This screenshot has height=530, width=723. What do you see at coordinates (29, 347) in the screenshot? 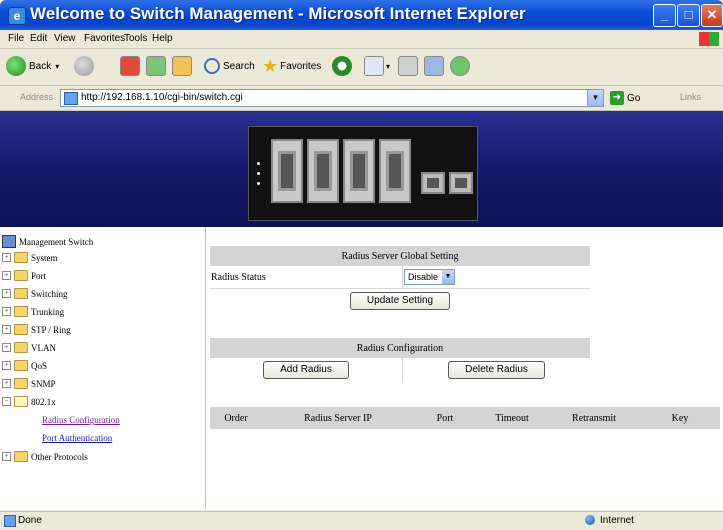
I see `tree-item-vlan: + VLAN` at bounding box center [29, 347].